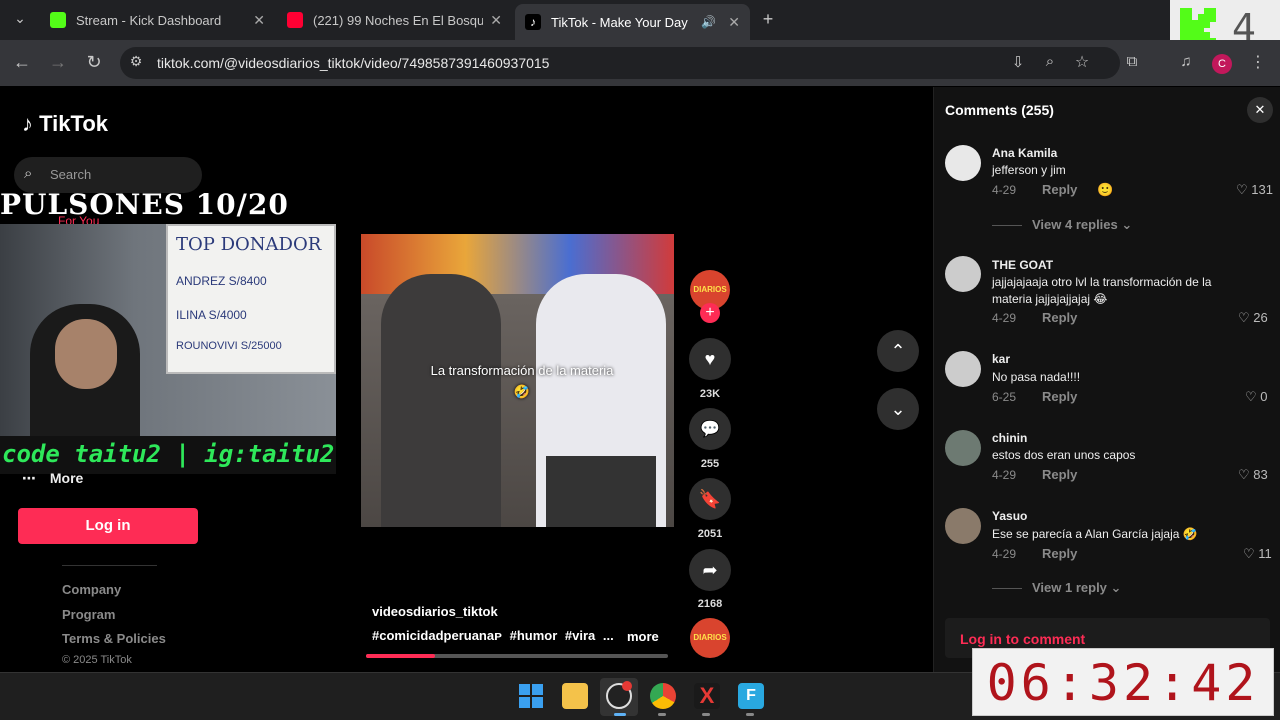 The height and width of the screenshot is (720, 1280). Describe the element at coordinates (1022, 265) in the screenshot. I see `comment-author: THE GOAT` at that location.